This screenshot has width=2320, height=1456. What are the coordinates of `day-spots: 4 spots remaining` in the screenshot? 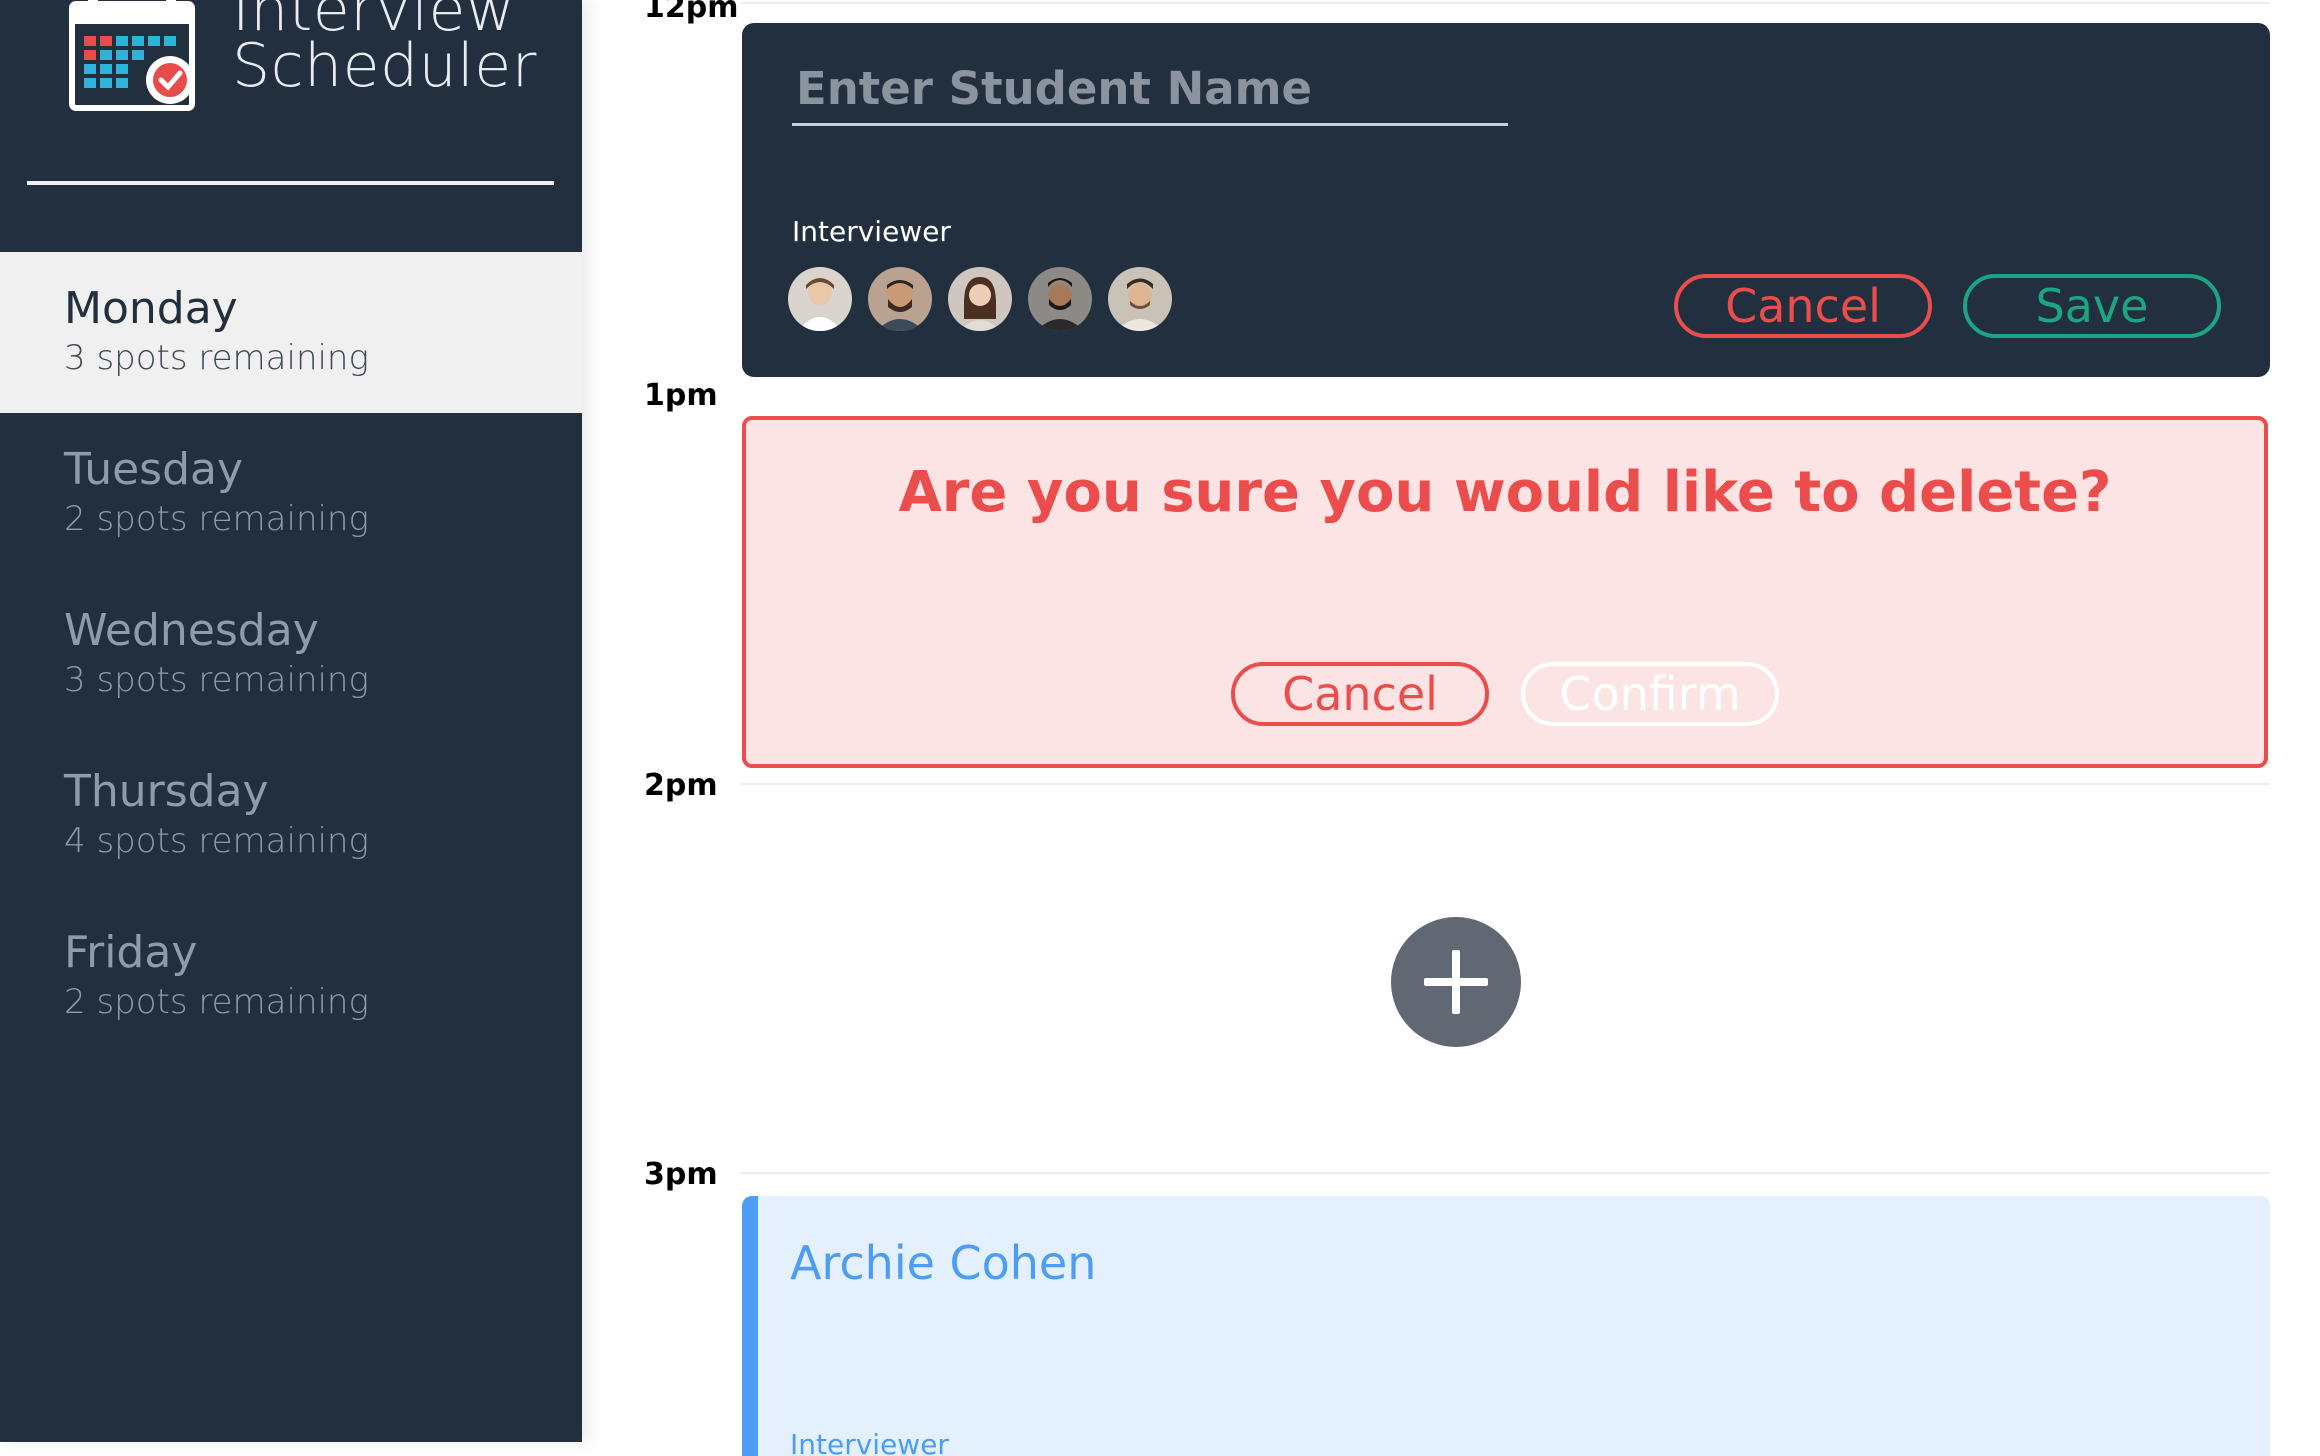 It's located at (216, 841).